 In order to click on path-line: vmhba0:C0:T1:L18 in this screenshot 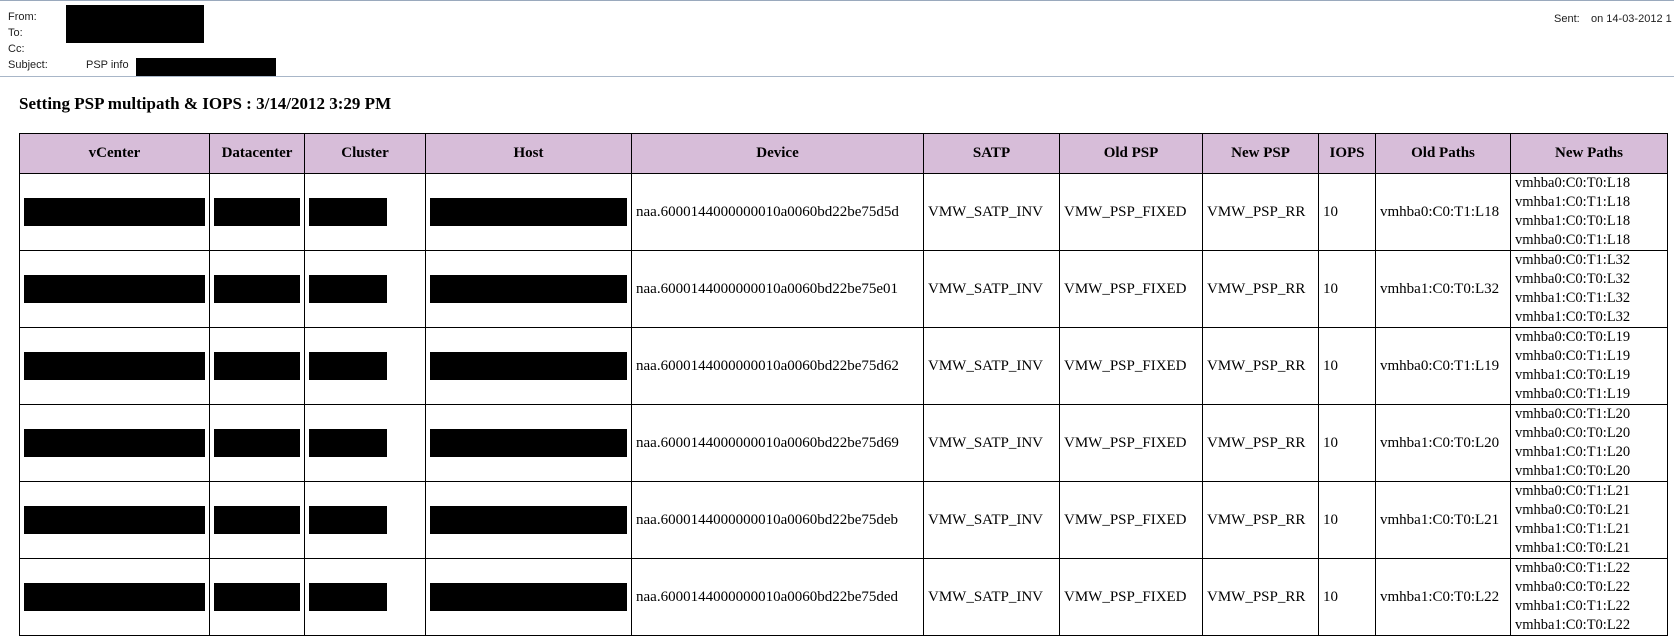, I will do `click(1573, 240)`.